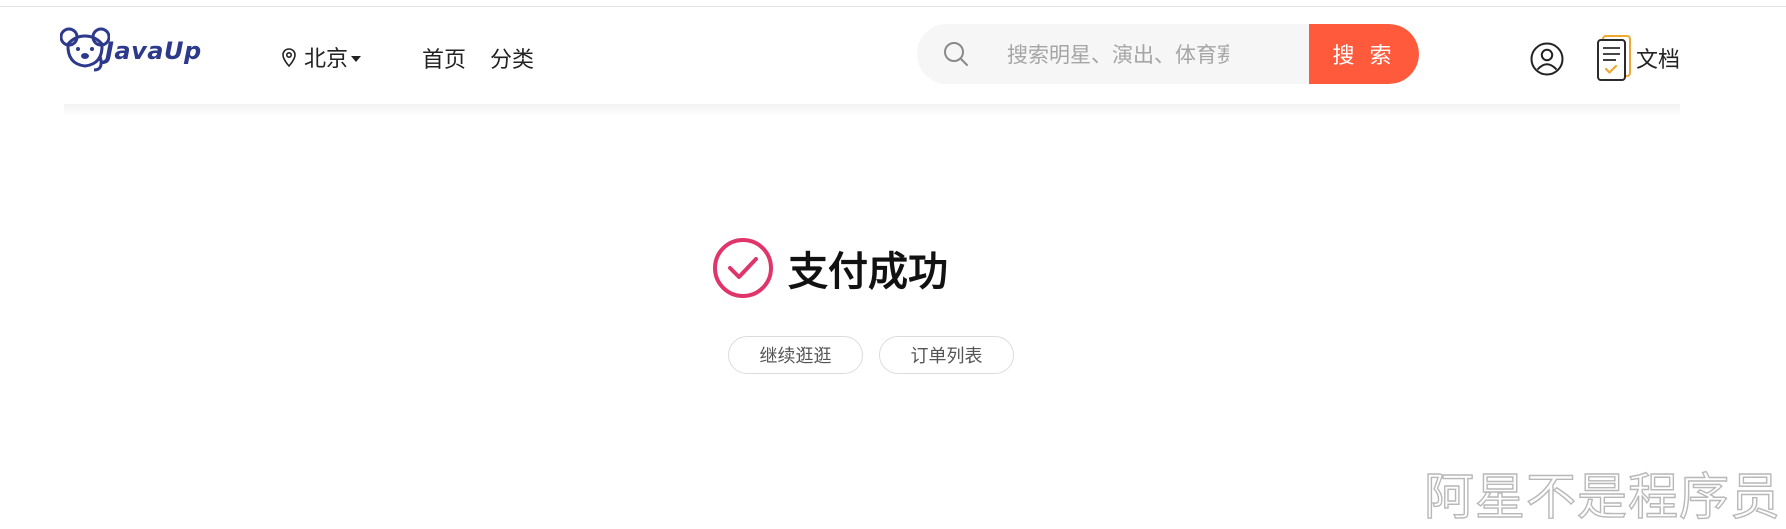  What do you see at coordinates (946, 355) in the screenshot?
I see `order-list-button: 订单列表` at bounding box center [946, 355].